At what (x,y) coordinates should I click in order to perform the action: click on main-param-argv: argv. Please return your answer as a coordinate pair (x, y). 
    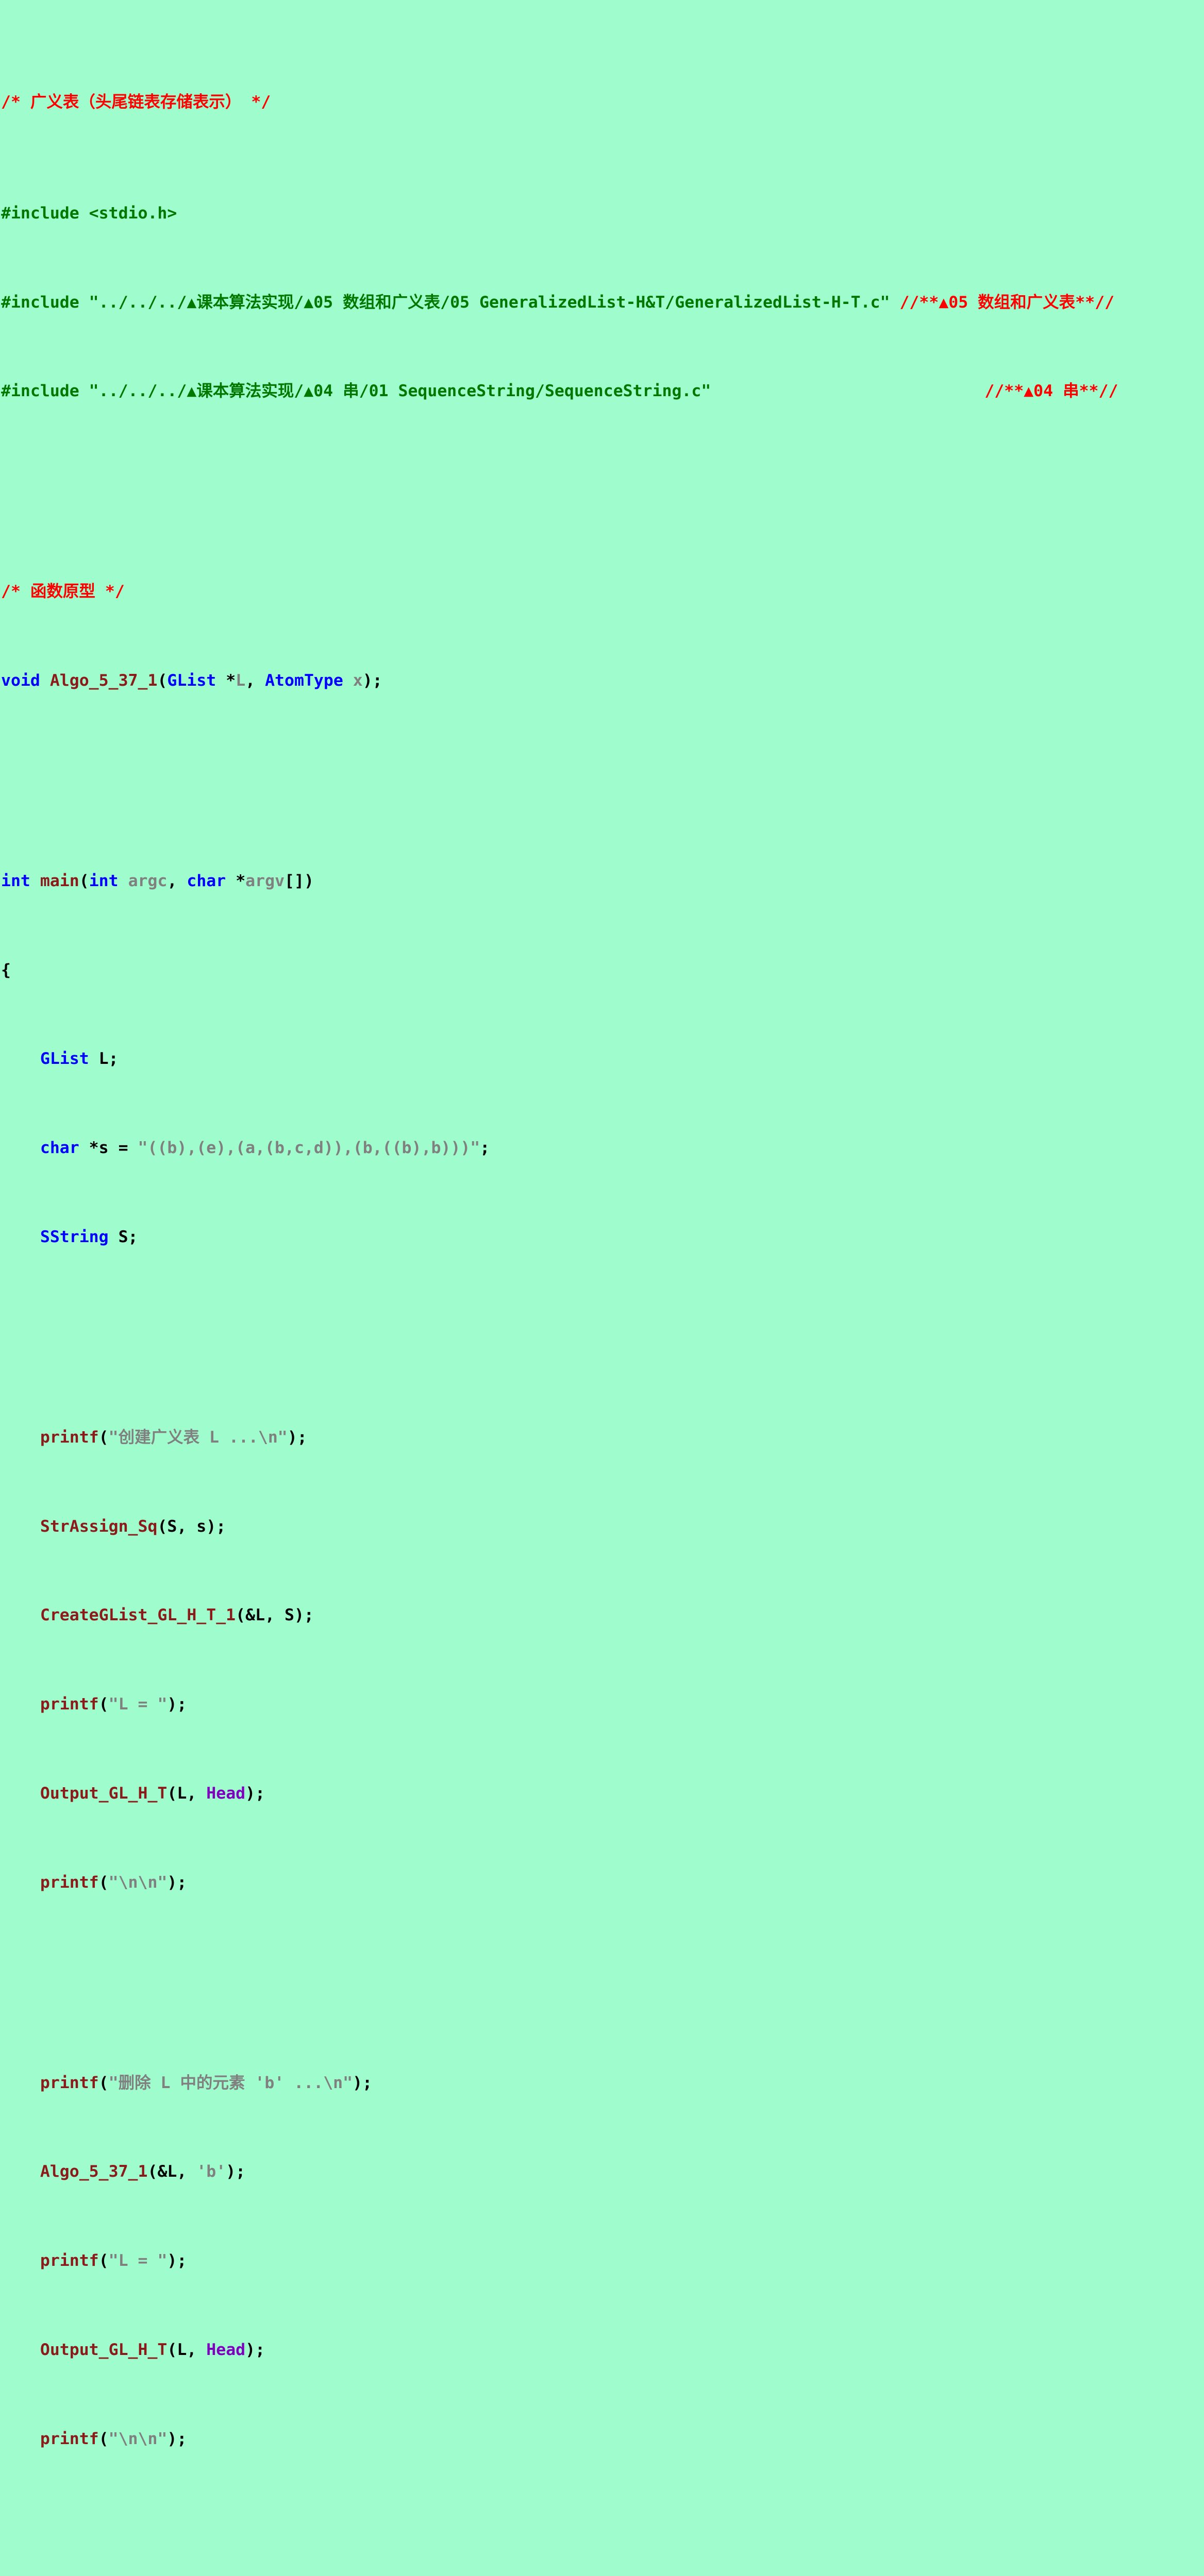
    Looking at the image, I should click on (265, 880).